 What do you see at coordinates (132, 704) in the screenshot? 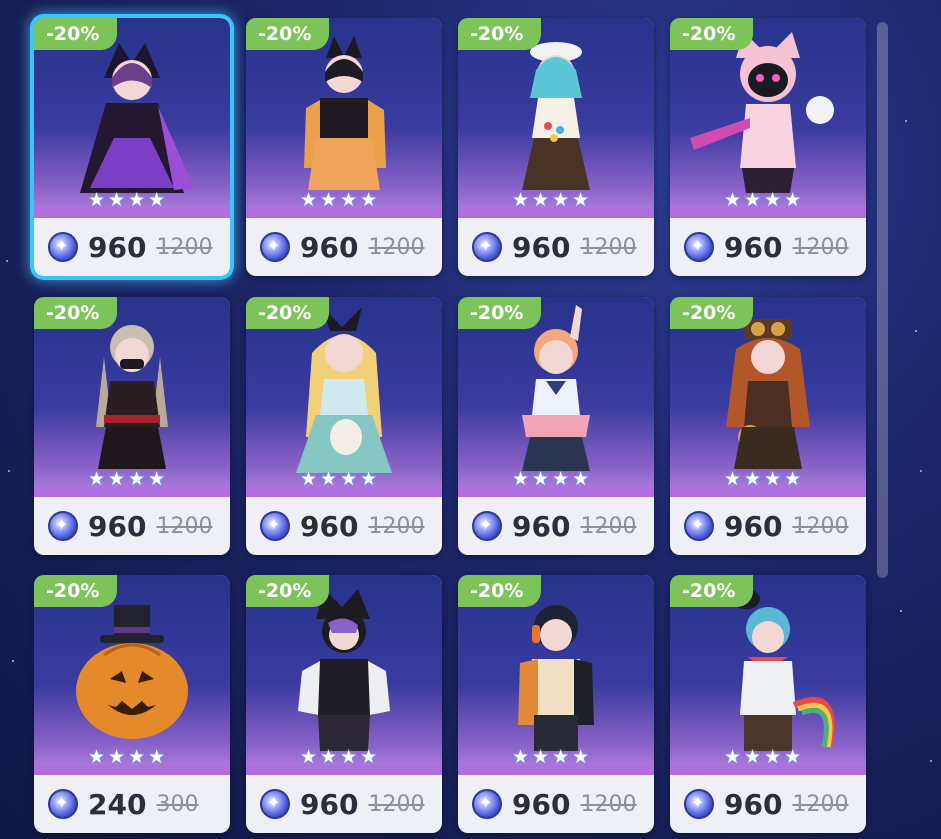
I see `costume-card: -20% ★★★★ 240 300` at bounding box center [132, 704].